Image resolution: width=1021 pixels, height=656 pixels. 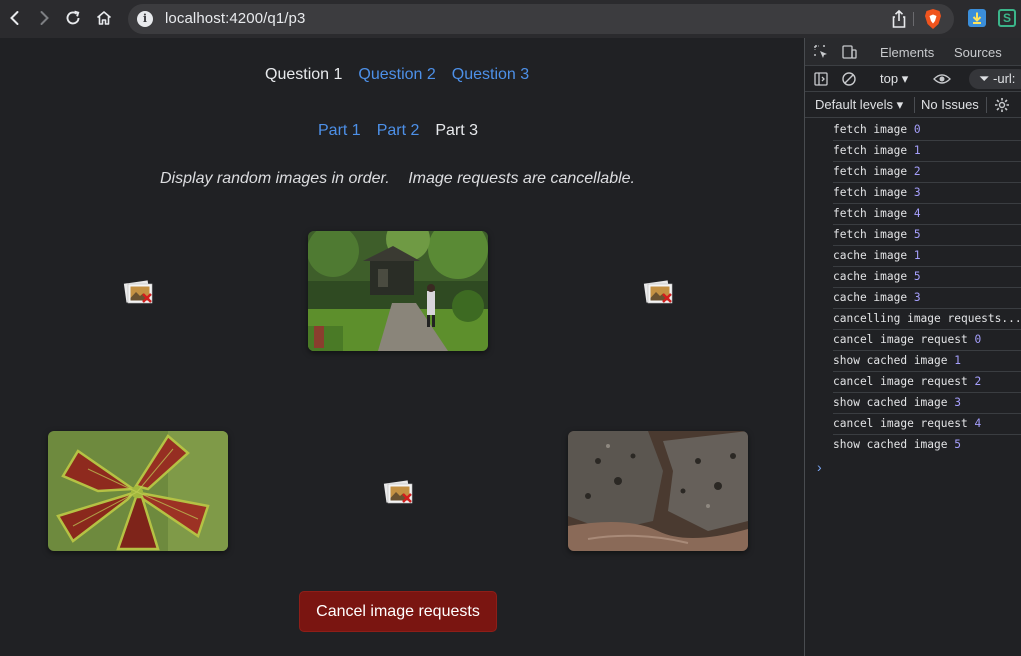 I want to click on nav-question-2: Question 2, so click(x=396, y=75).